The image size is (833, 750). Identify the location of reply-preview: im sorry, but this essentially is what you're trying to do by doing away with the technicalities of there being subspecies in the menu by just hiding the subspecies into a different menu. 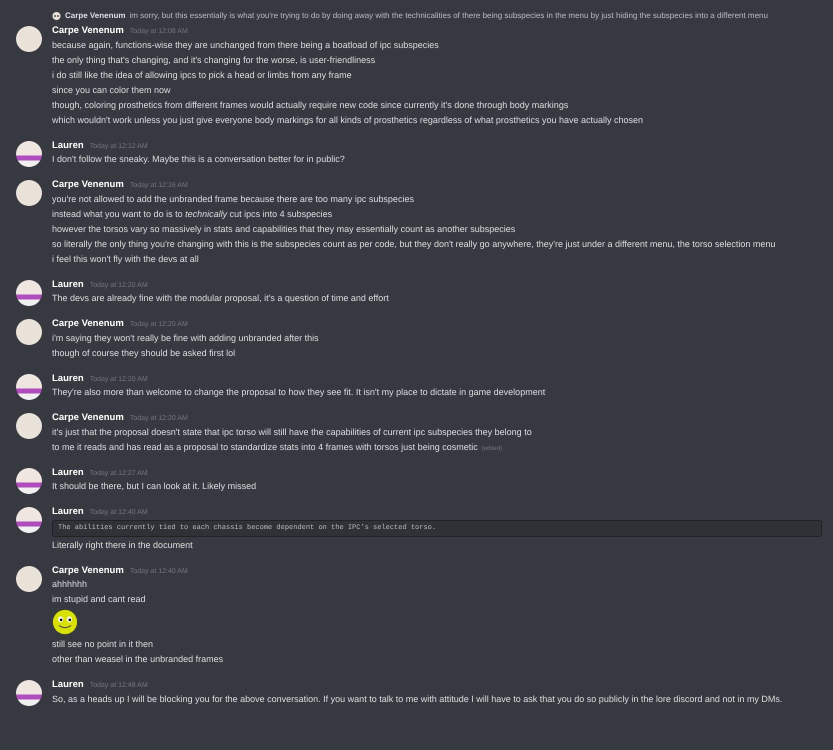
(448, 16).